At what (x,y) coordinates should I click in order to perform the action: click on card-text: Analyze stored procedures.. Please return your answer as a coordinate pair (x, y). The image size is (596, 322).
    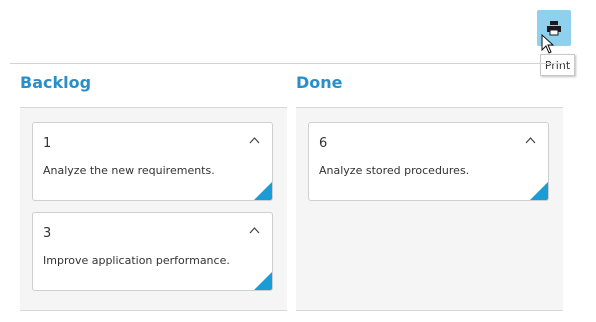
    Looking at the image, I should click on (394, 170).